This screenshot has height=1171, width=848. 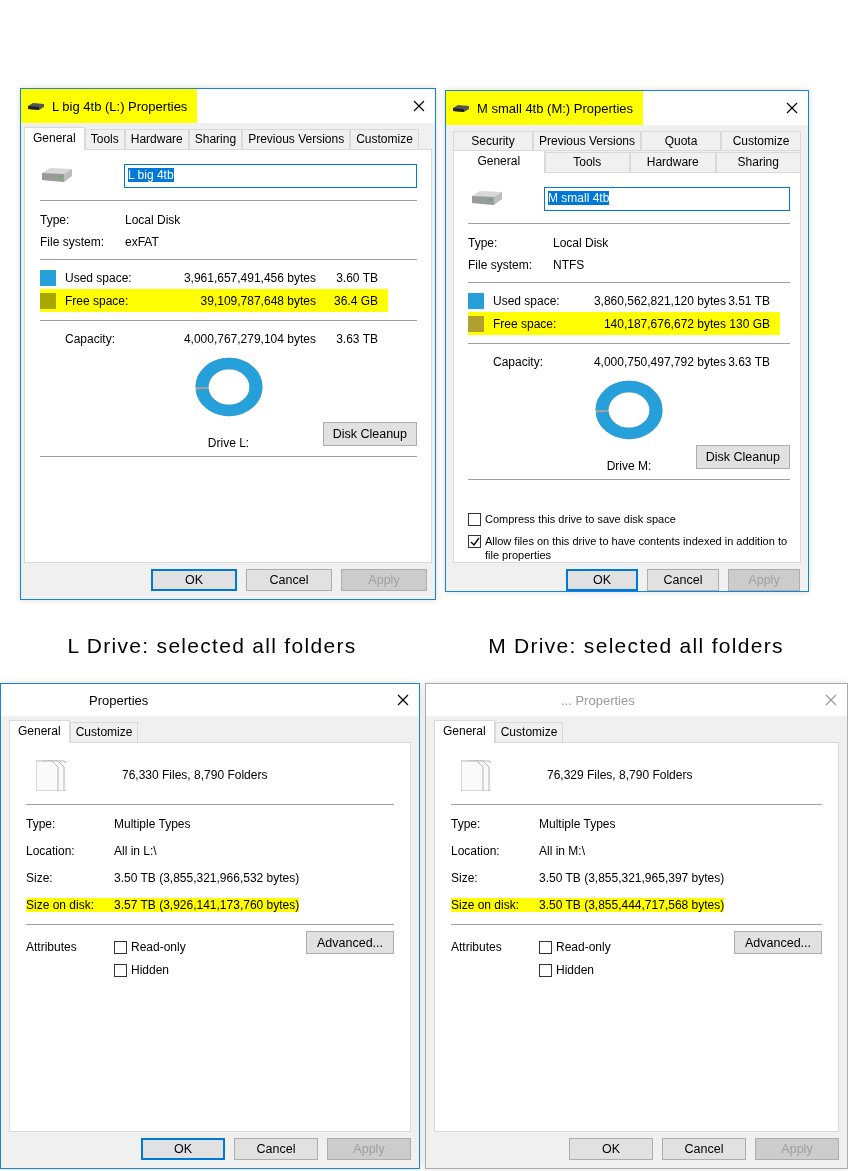 I want to click on space-bytes: 39,109,787,648 bytes, so click(x=236, y=300).